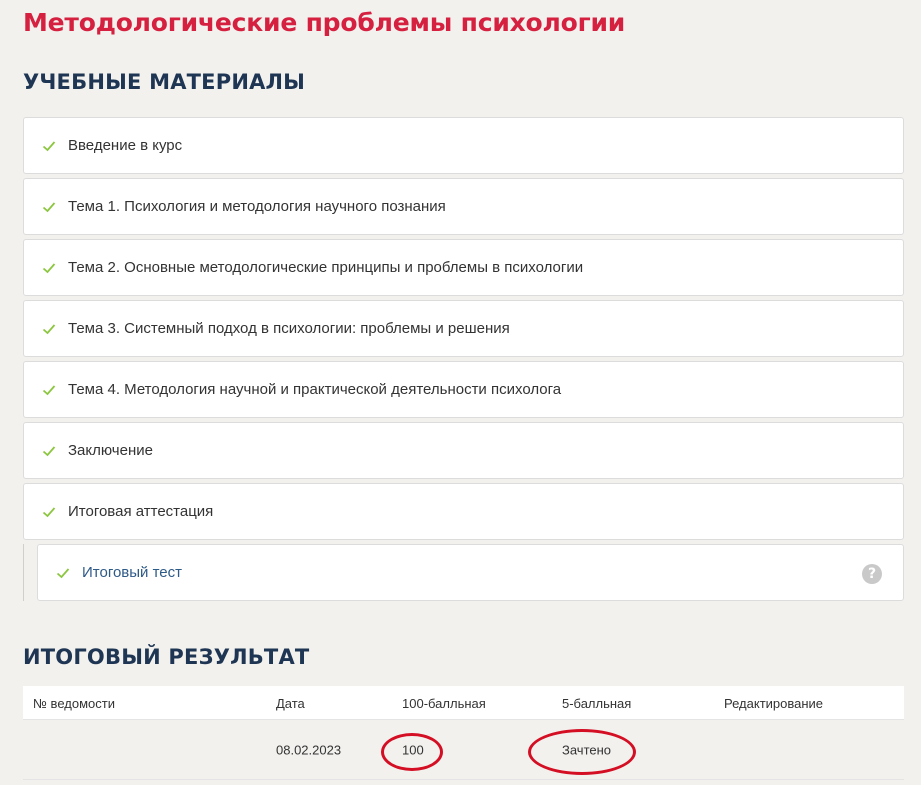 This screenshot has height=785, width=921. Describe the element at coordinates (125, 145) in the screenshot. I see `material-label: Введение в курс` at that location.